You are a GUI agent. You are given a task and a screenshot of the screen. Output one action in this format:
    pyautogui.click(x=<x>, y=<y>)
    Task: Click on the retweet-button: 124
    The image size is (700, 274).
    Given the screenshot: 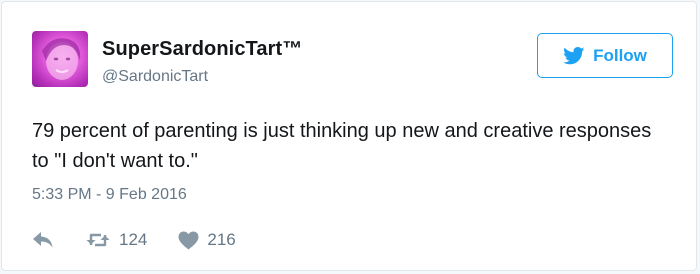 What is the action you would take?
    pyautogui.click(x=116, y=240)
    